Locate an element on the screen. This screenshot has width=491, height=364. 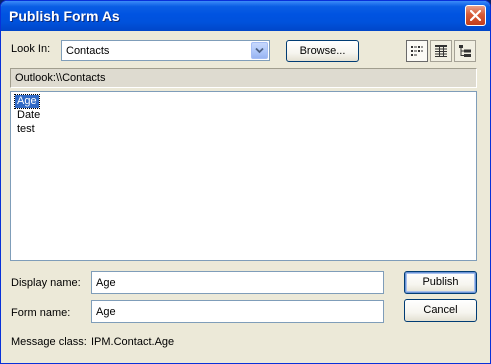
details-view-icon is located at coordinates (441, 51).